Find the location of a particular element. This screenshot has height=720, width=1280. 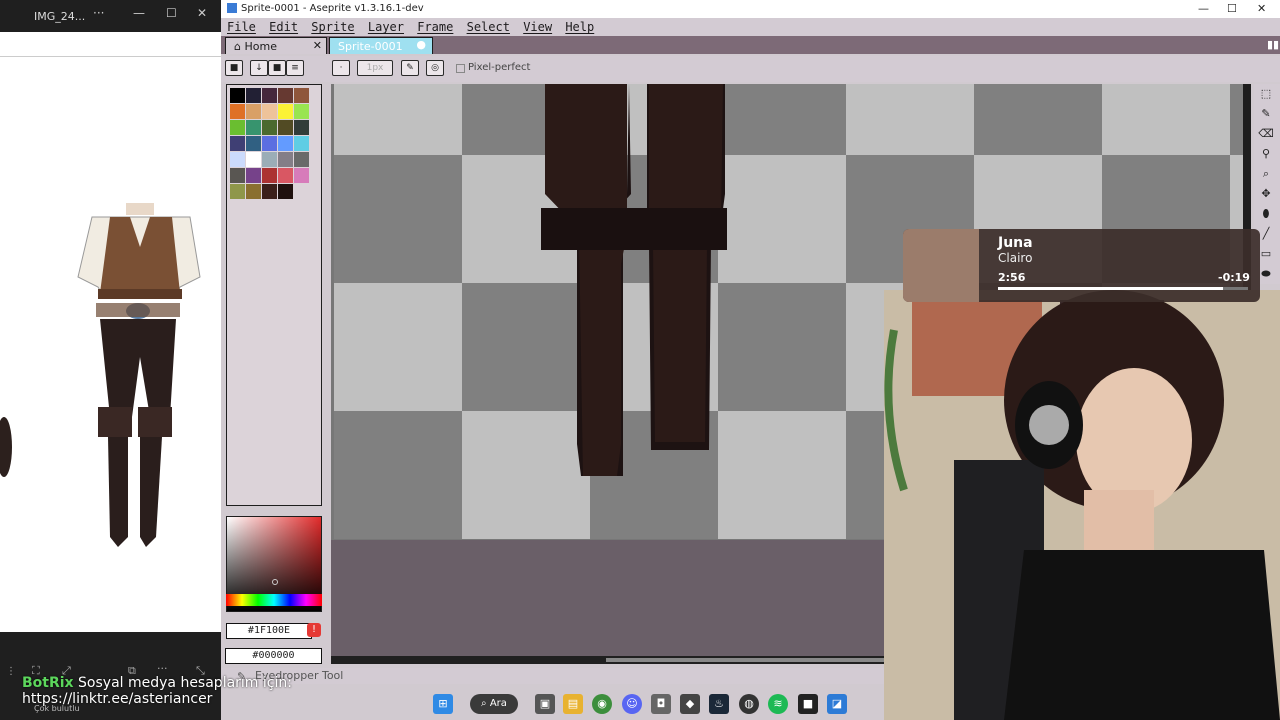

viewer-more-icon: ··· is located at coordinates (162, 668).